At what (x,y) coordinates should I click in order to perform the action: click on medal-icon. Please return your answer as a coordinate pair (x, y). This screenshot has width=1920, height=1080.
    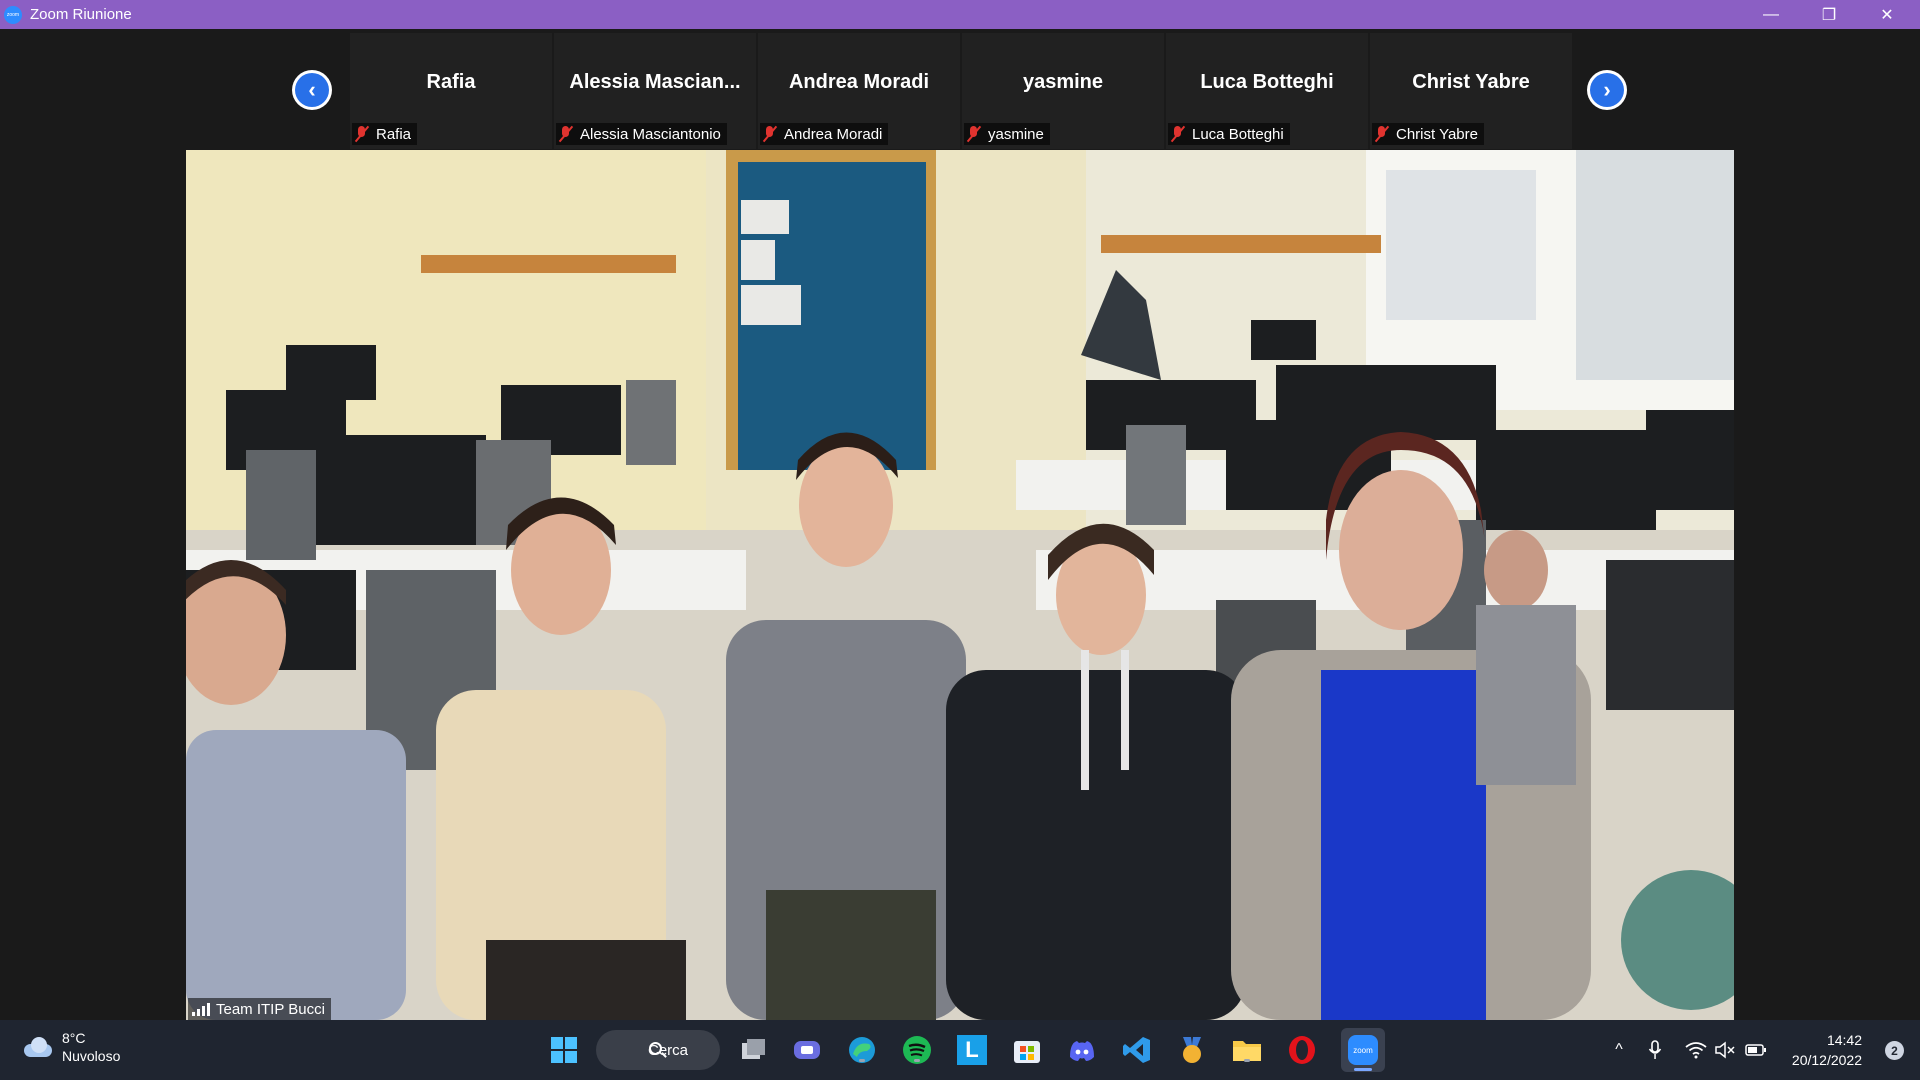
    Looking at the image, I should click on (1192, 1050).